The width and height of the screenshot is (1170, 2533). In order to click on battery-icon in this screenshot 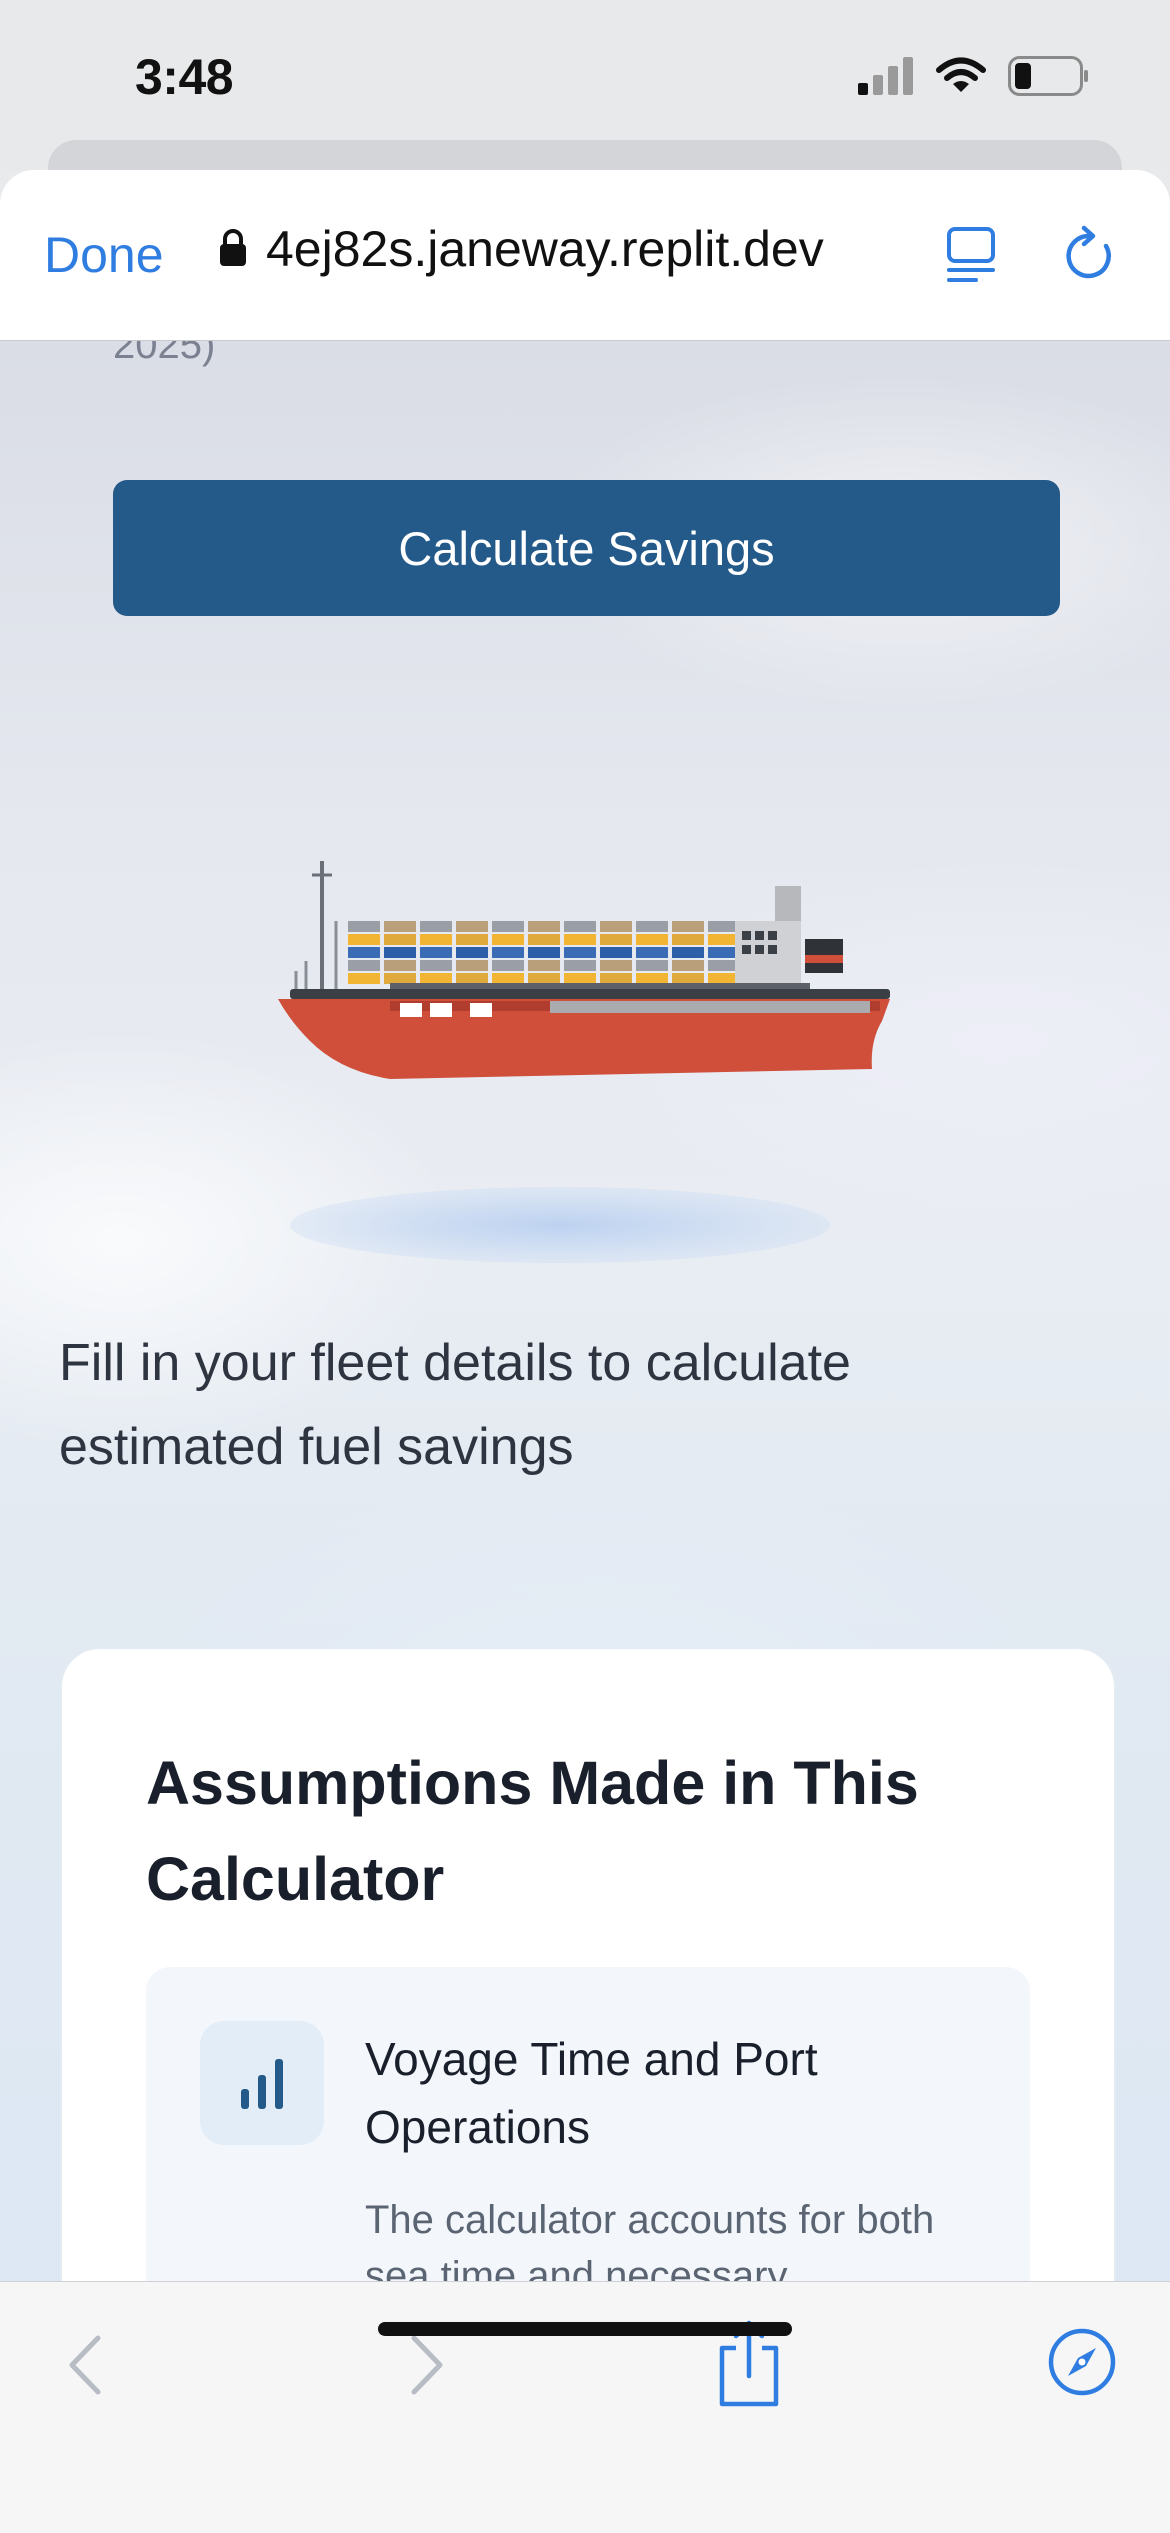, I will do `click(1049, 78)`.